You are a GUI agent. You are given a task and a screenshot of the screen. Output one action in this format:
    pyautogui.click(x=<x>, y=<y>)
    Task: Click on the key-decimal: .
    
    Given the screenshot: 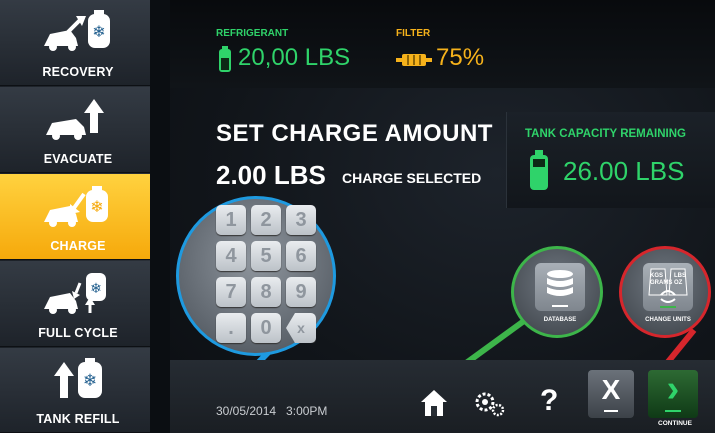 What is the action you would take?
    pyautogui.click(x=231, y=328)
    